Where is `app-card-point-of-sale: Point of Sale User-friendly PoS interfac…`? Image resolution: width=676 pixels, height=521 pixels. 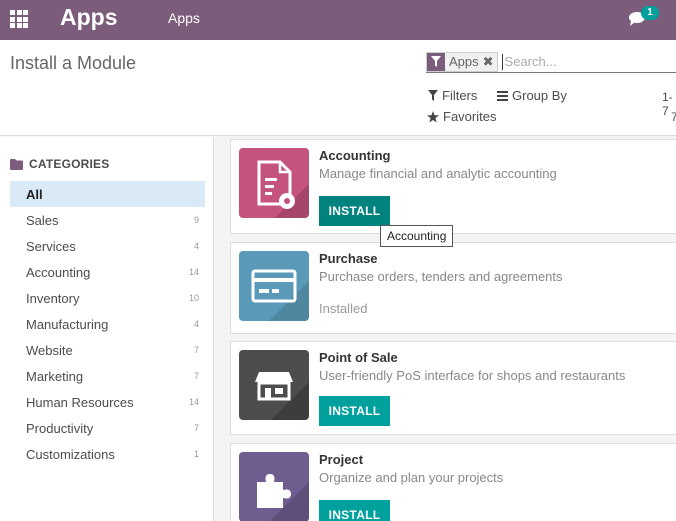
app-card-point-of-sale: Point of Sale User-friendly PoS interfac… is located at coordinates (453, 388).